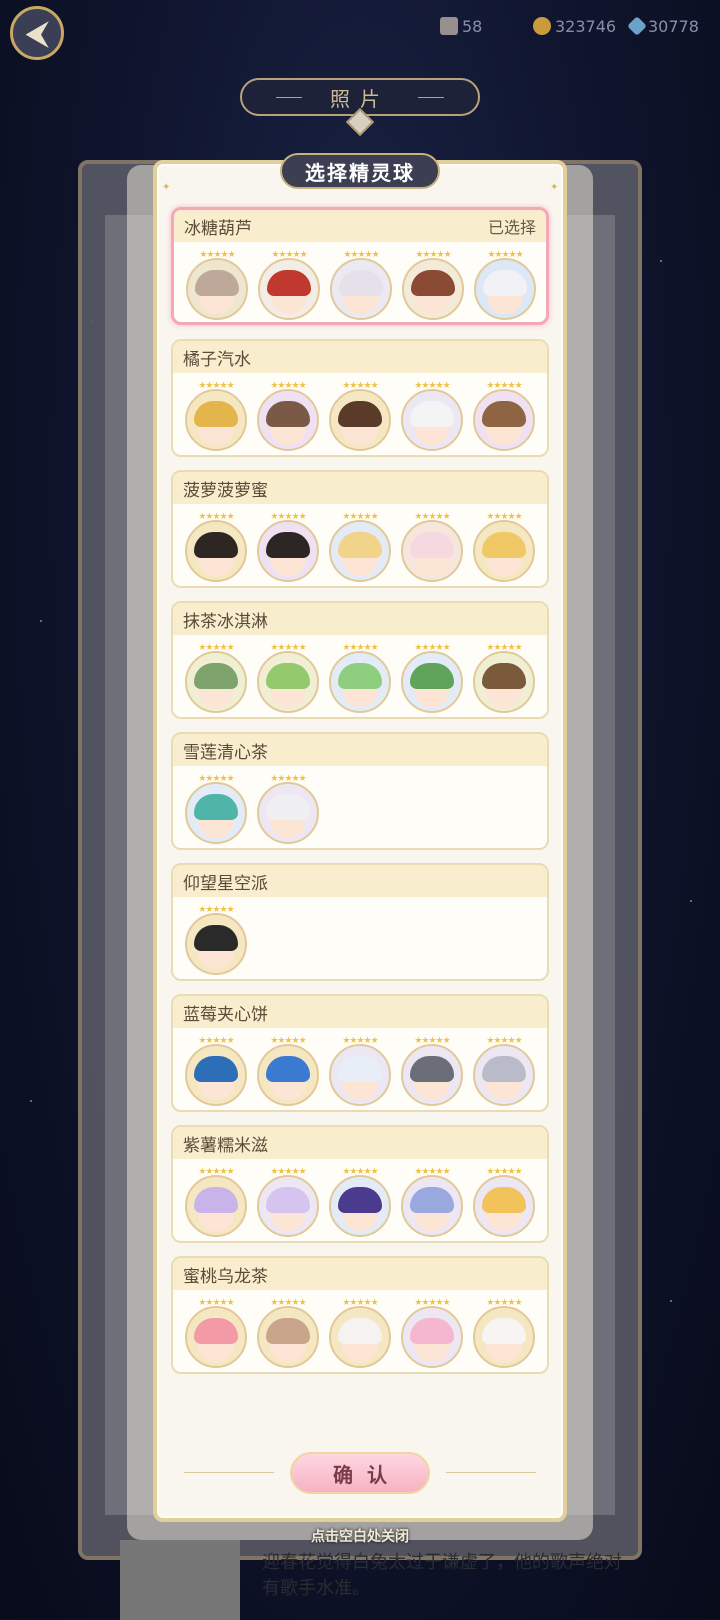 The image size is (720, 1620). I want to click on background-caption-text: 迎春花觉得白兔太过于谦虚了，他的歌声绝对有歌手水准。, so click(442, 1575).